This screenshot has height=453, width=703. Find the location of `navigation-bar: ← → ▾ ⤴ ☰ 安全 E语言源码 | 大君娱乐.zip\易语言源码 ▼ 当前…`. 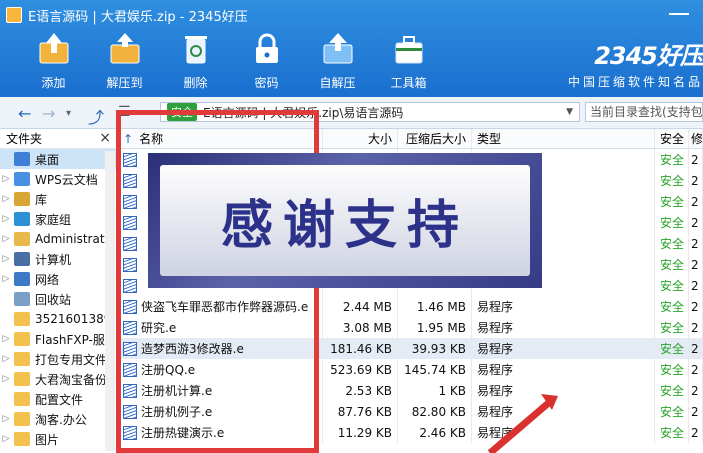

navigation-bar: ← → ▾ ⤴ ☰ 安全 E语言源码 | 大君娱乐.zip\易语言源码 ▼ 当前… is located at coordinates (351, 113).